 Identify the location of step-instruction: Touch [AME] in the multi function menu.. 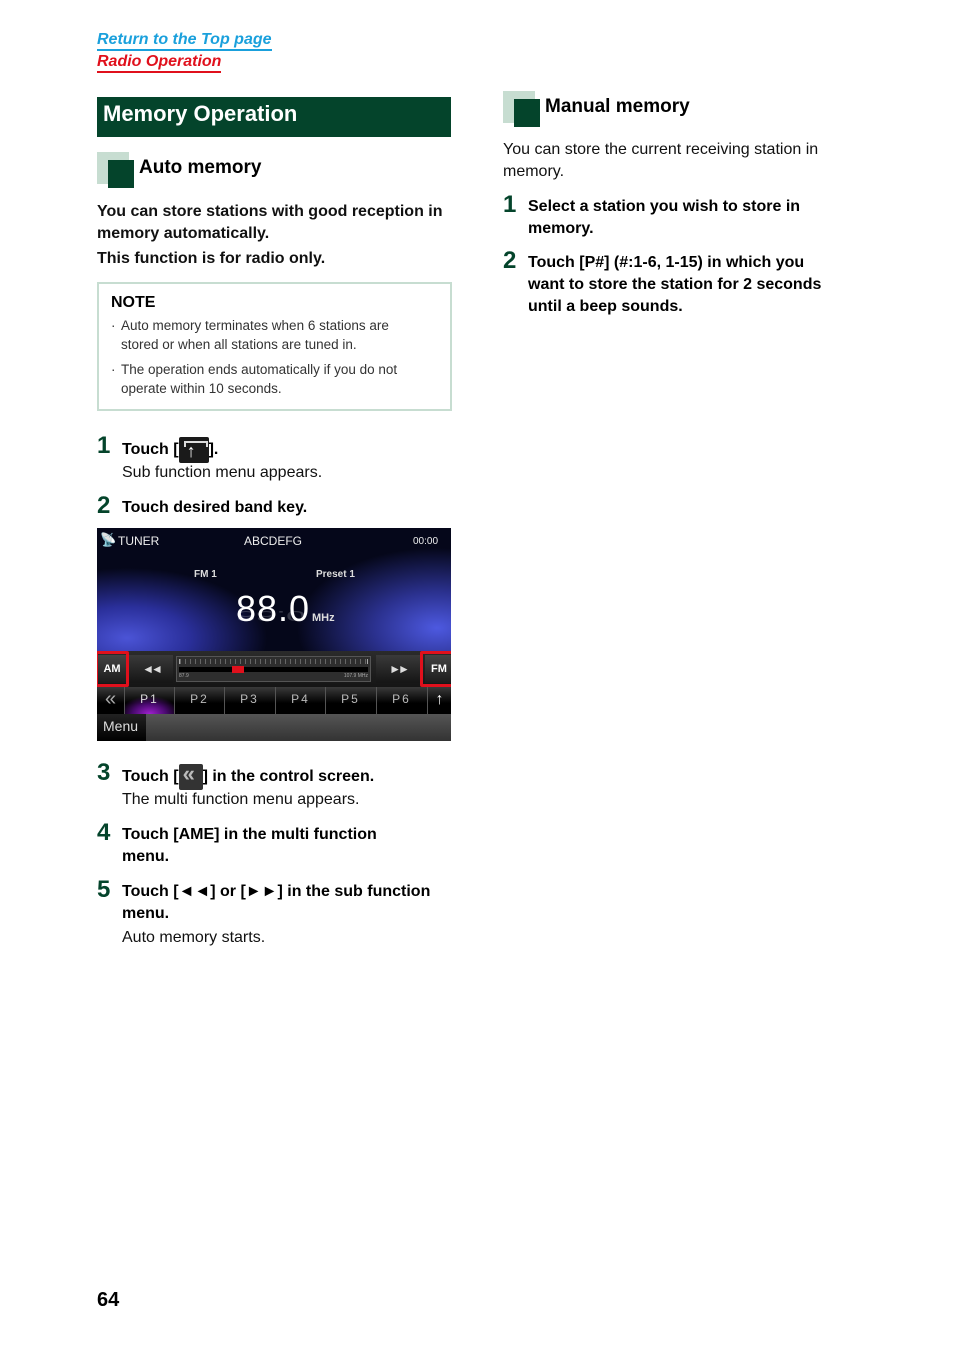
(249, 846).